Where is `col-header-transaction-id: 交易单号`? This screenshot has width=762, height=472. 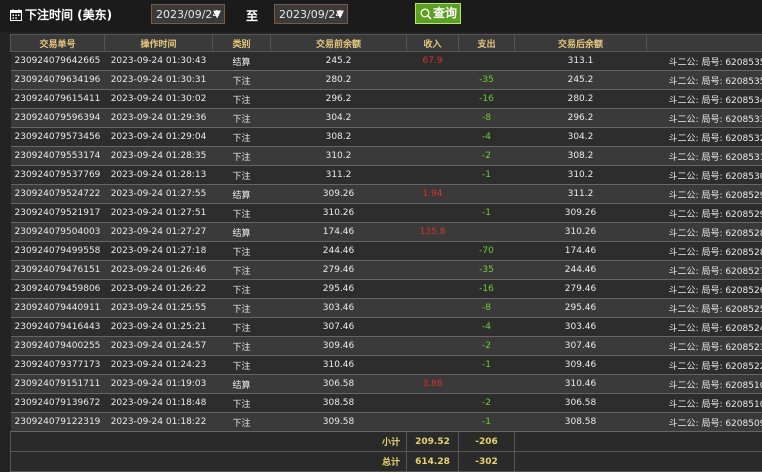 col-header-transaction-id: 交易单号 is located at coordinates (58, 43).